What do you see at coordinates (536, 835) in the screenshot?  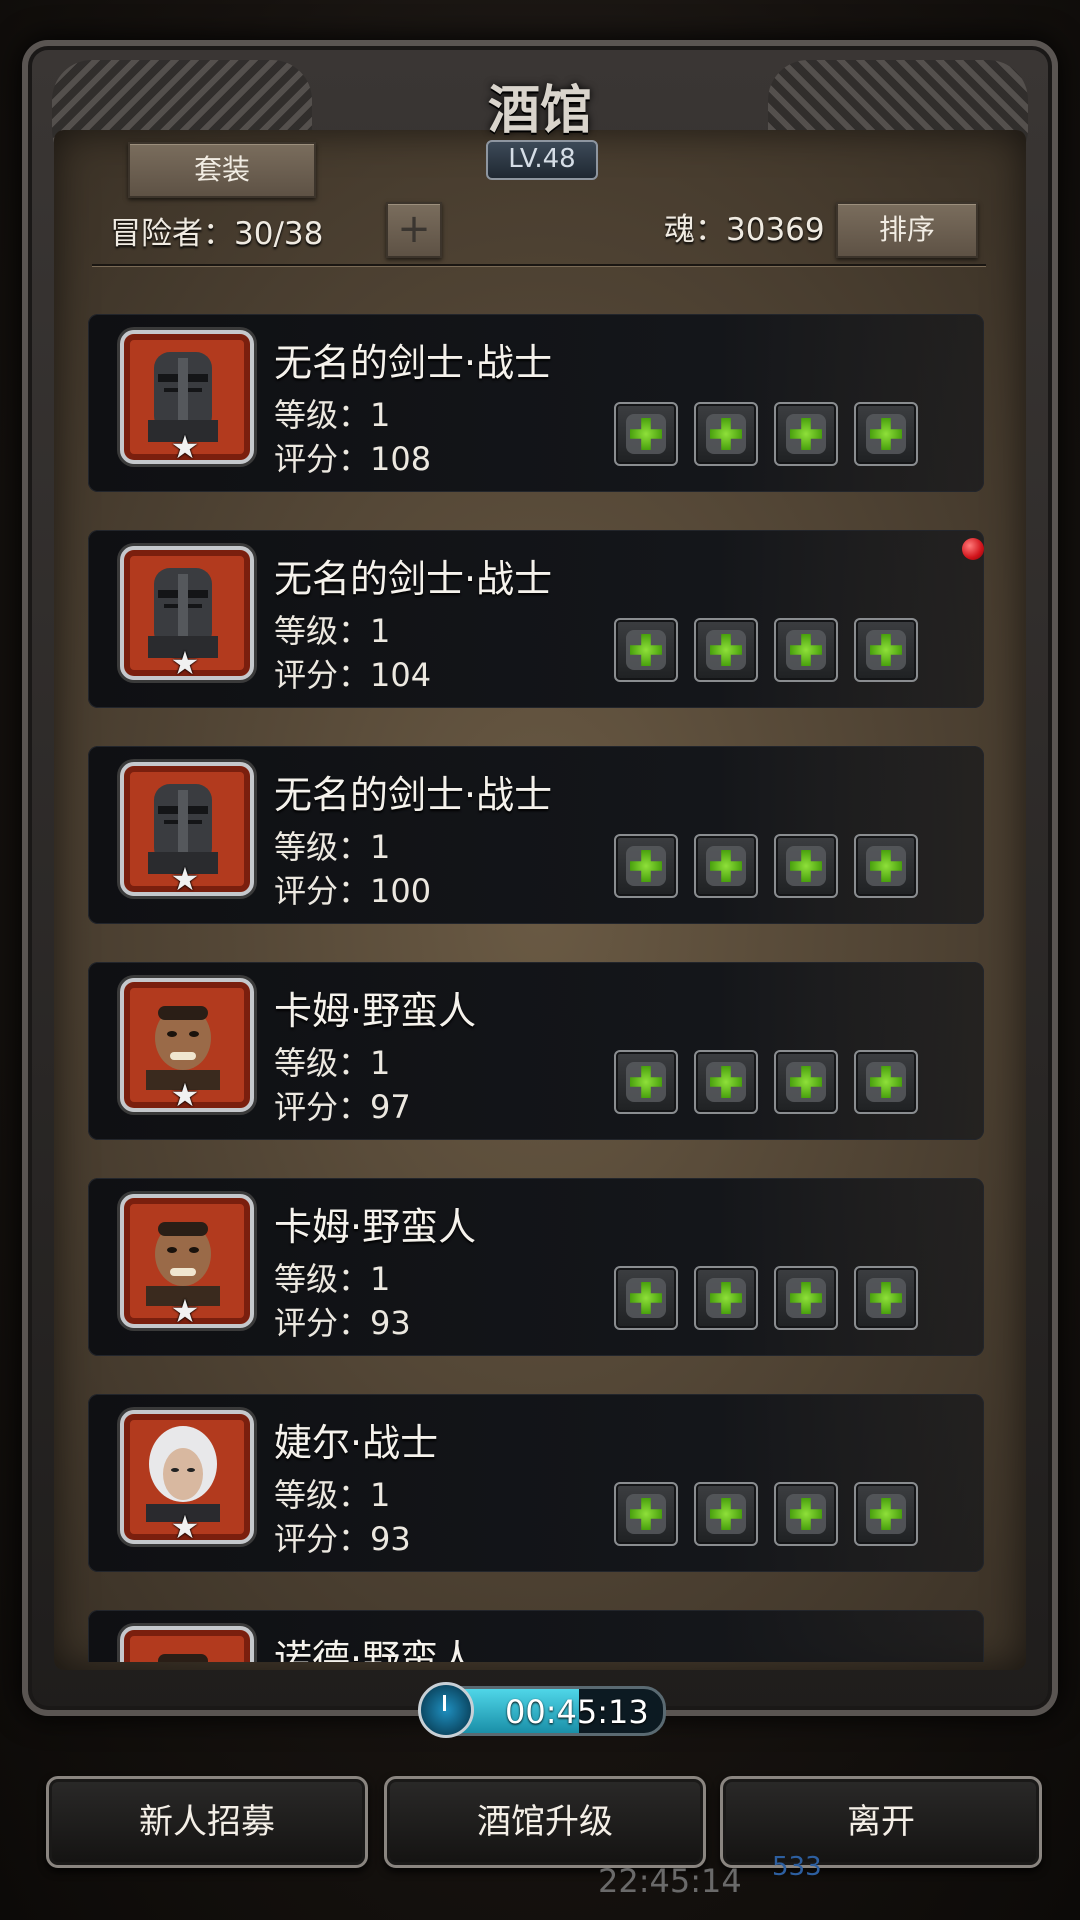 I see `hero-card: ★ 无名的剑士·战士等级：1 评分：100` at bounding box center [536, 835].